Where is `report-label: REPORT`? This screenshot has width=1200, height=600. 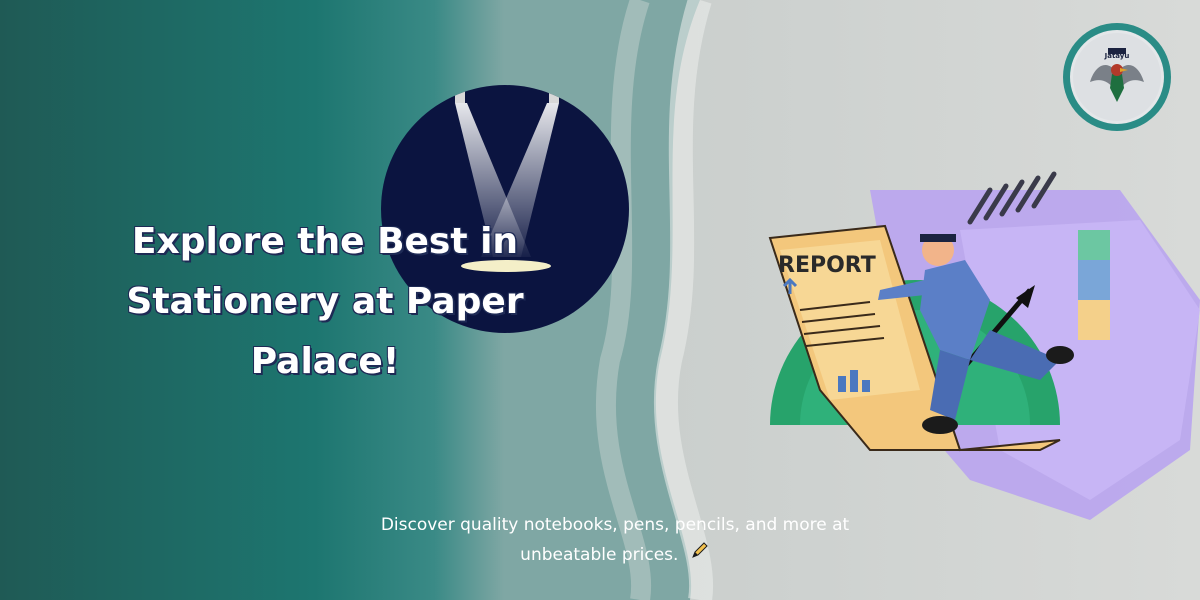 report-label: REPORT is located at coordinates (827, 265).